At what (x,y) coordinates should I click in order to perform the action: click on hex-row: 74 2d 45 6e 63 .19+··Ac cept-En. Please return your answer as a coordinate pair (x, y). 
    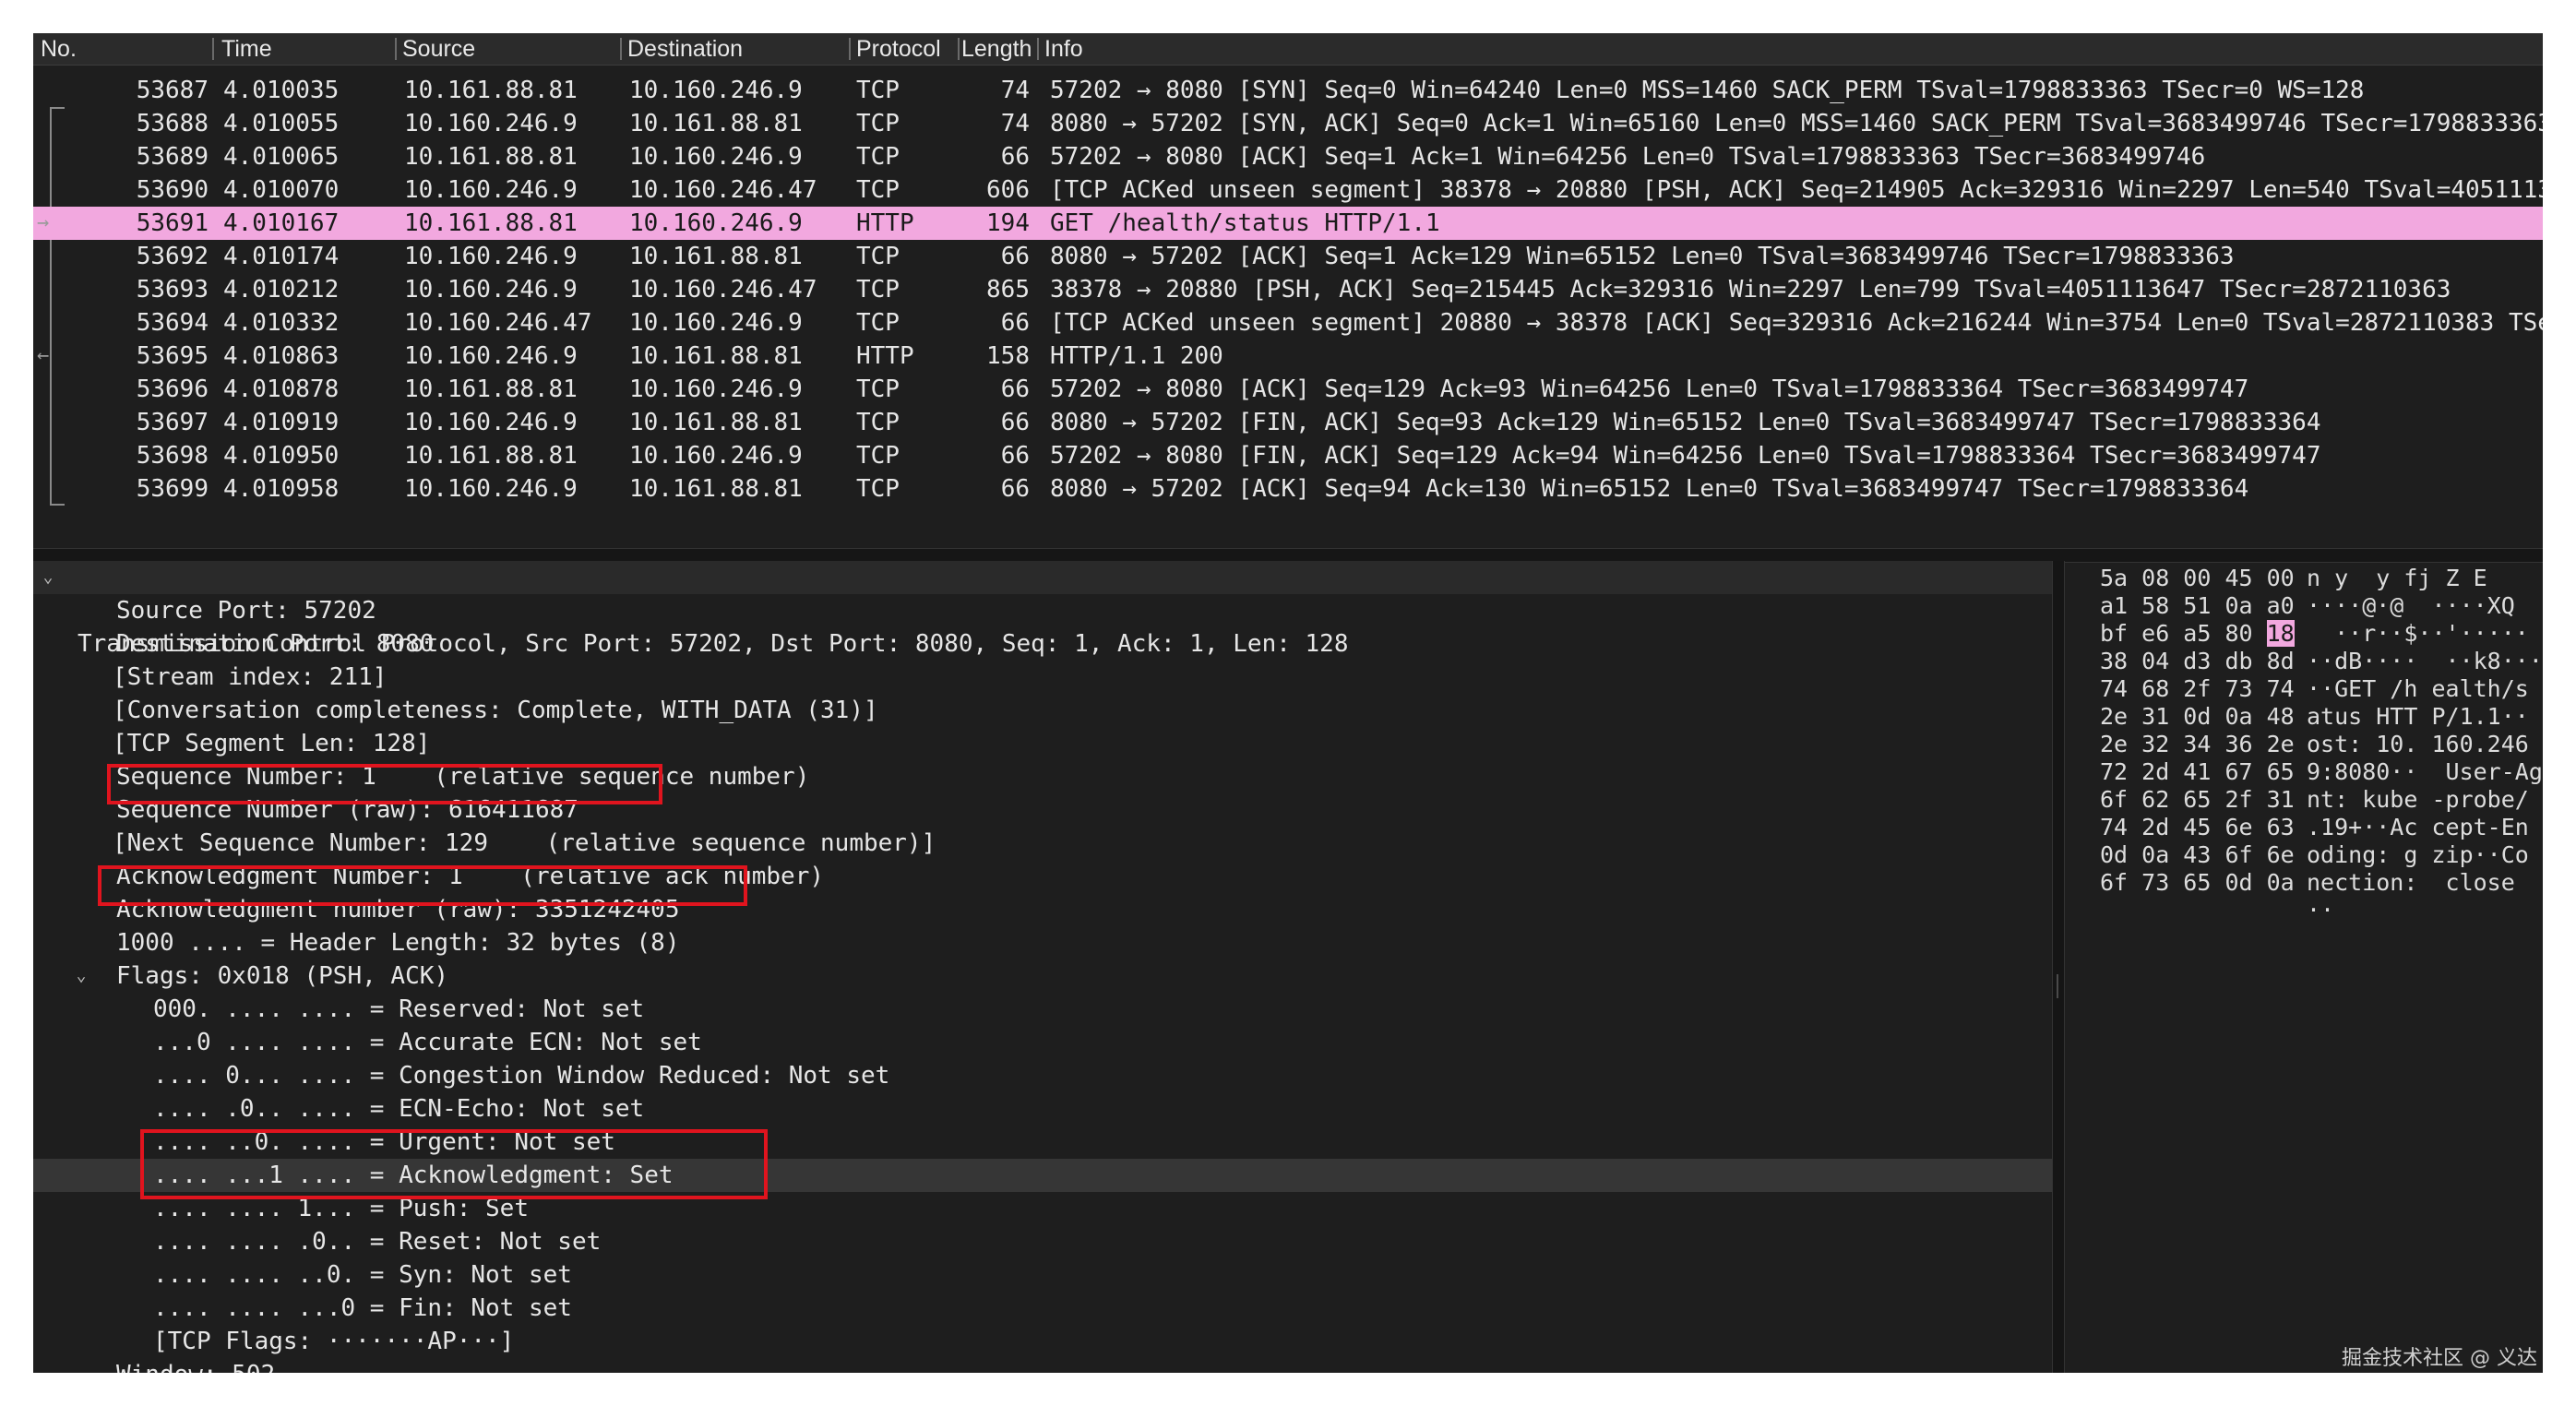
    Looking at the image, I should click on (2303, 827).